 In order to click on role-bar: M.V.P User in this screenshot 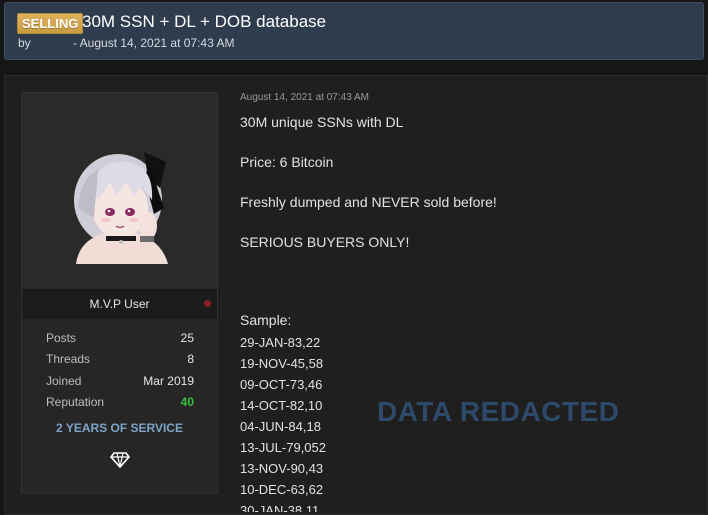, I will do `click(119, 304)`.